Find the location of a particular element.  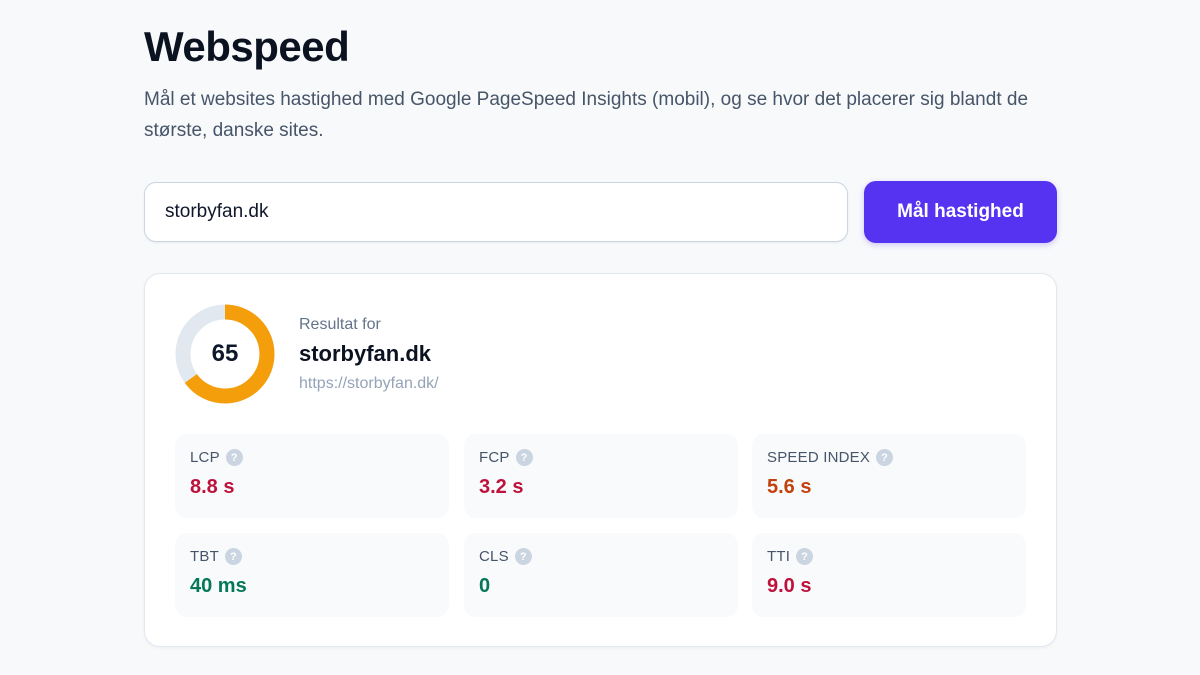

metric-value: 40 ms is located at coordinates (218, 586).